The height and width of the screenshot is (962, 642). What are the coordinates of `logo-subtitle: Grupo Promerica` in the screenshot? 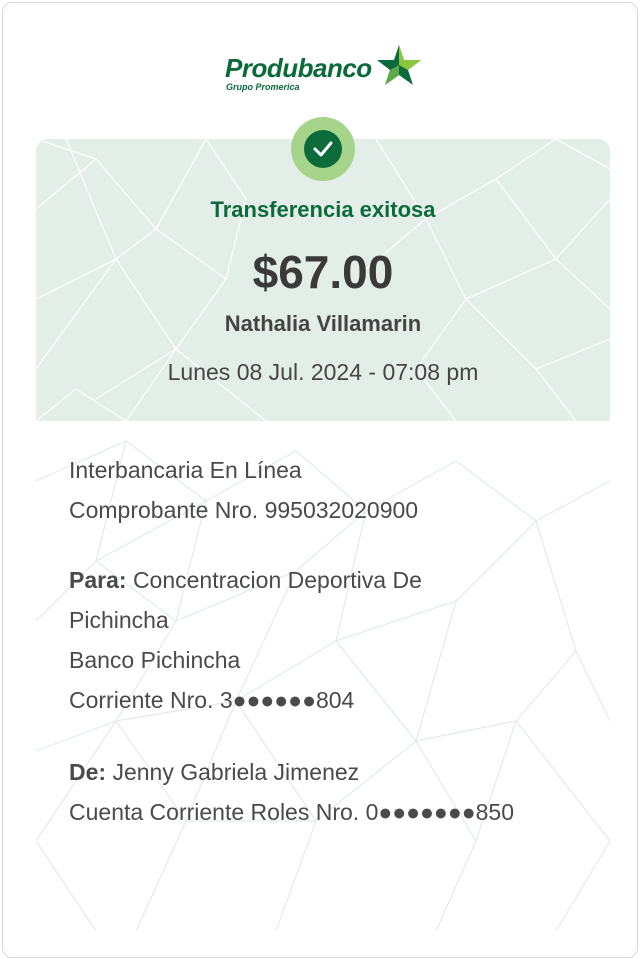 It's located at (263, 87).